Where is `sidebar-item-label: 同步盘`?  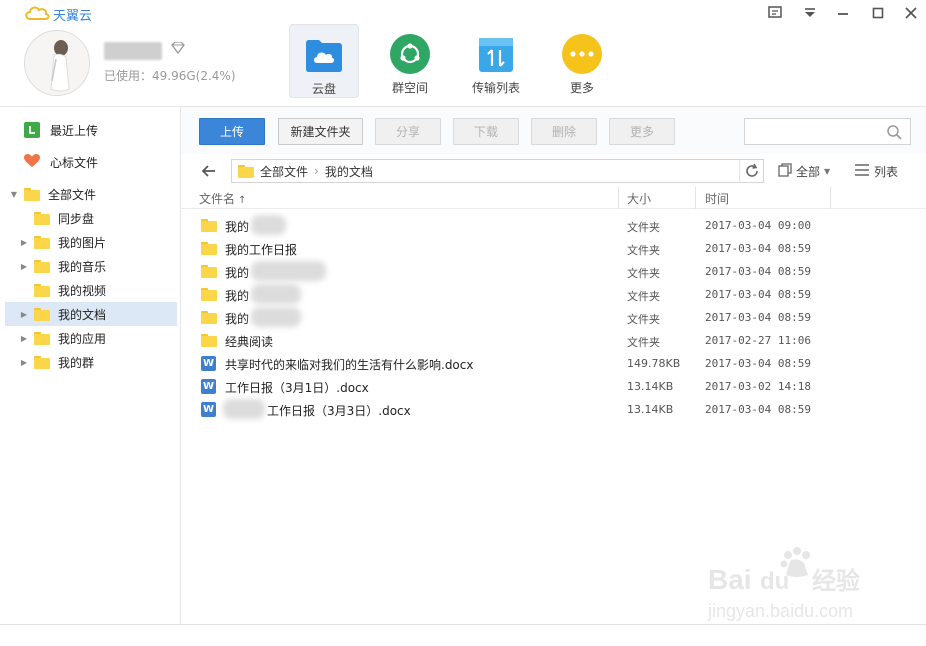
sidebar-item-label: 同步盘 is located at coordinates (76, 218).